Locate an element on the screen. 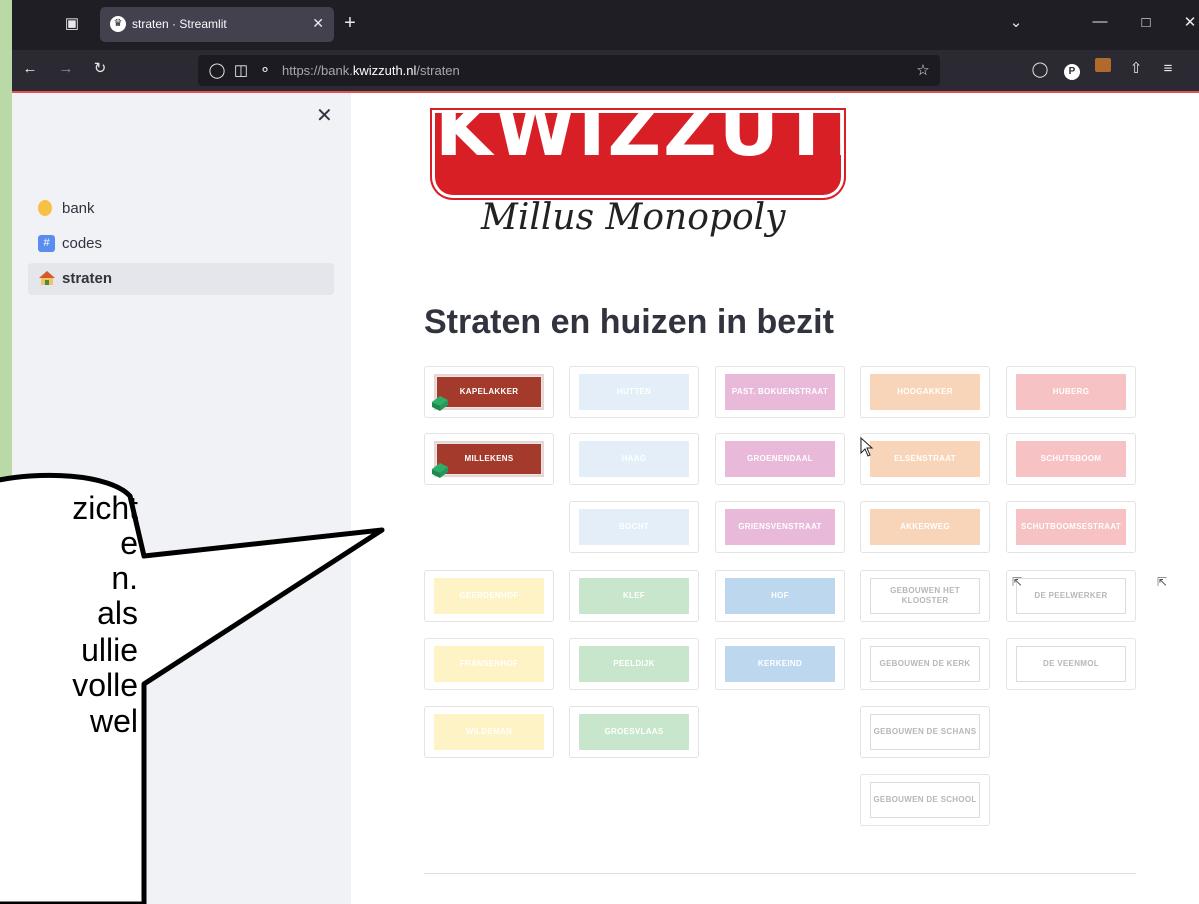 The image size is (1199, 904). share-icon: ⇧ is located at coordinates (1136, 69).